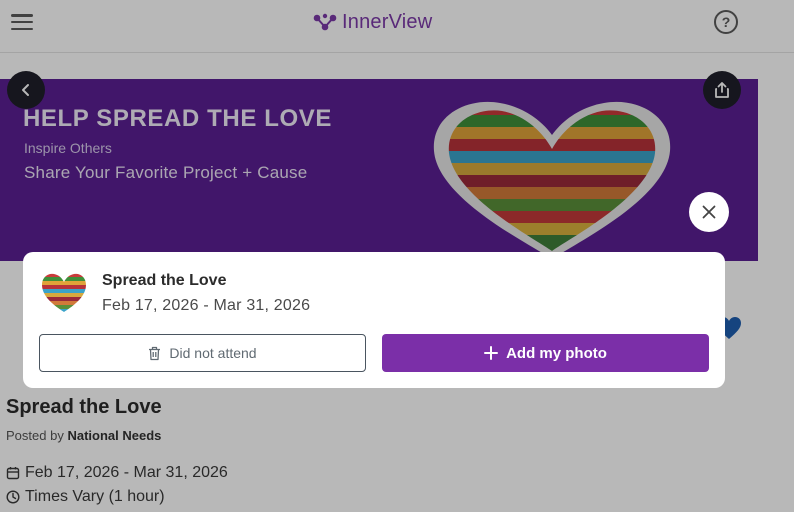 This screenshot has width=794, height=512. I want to click on add-my-photo-label: Add my photo, so click(556, 353).